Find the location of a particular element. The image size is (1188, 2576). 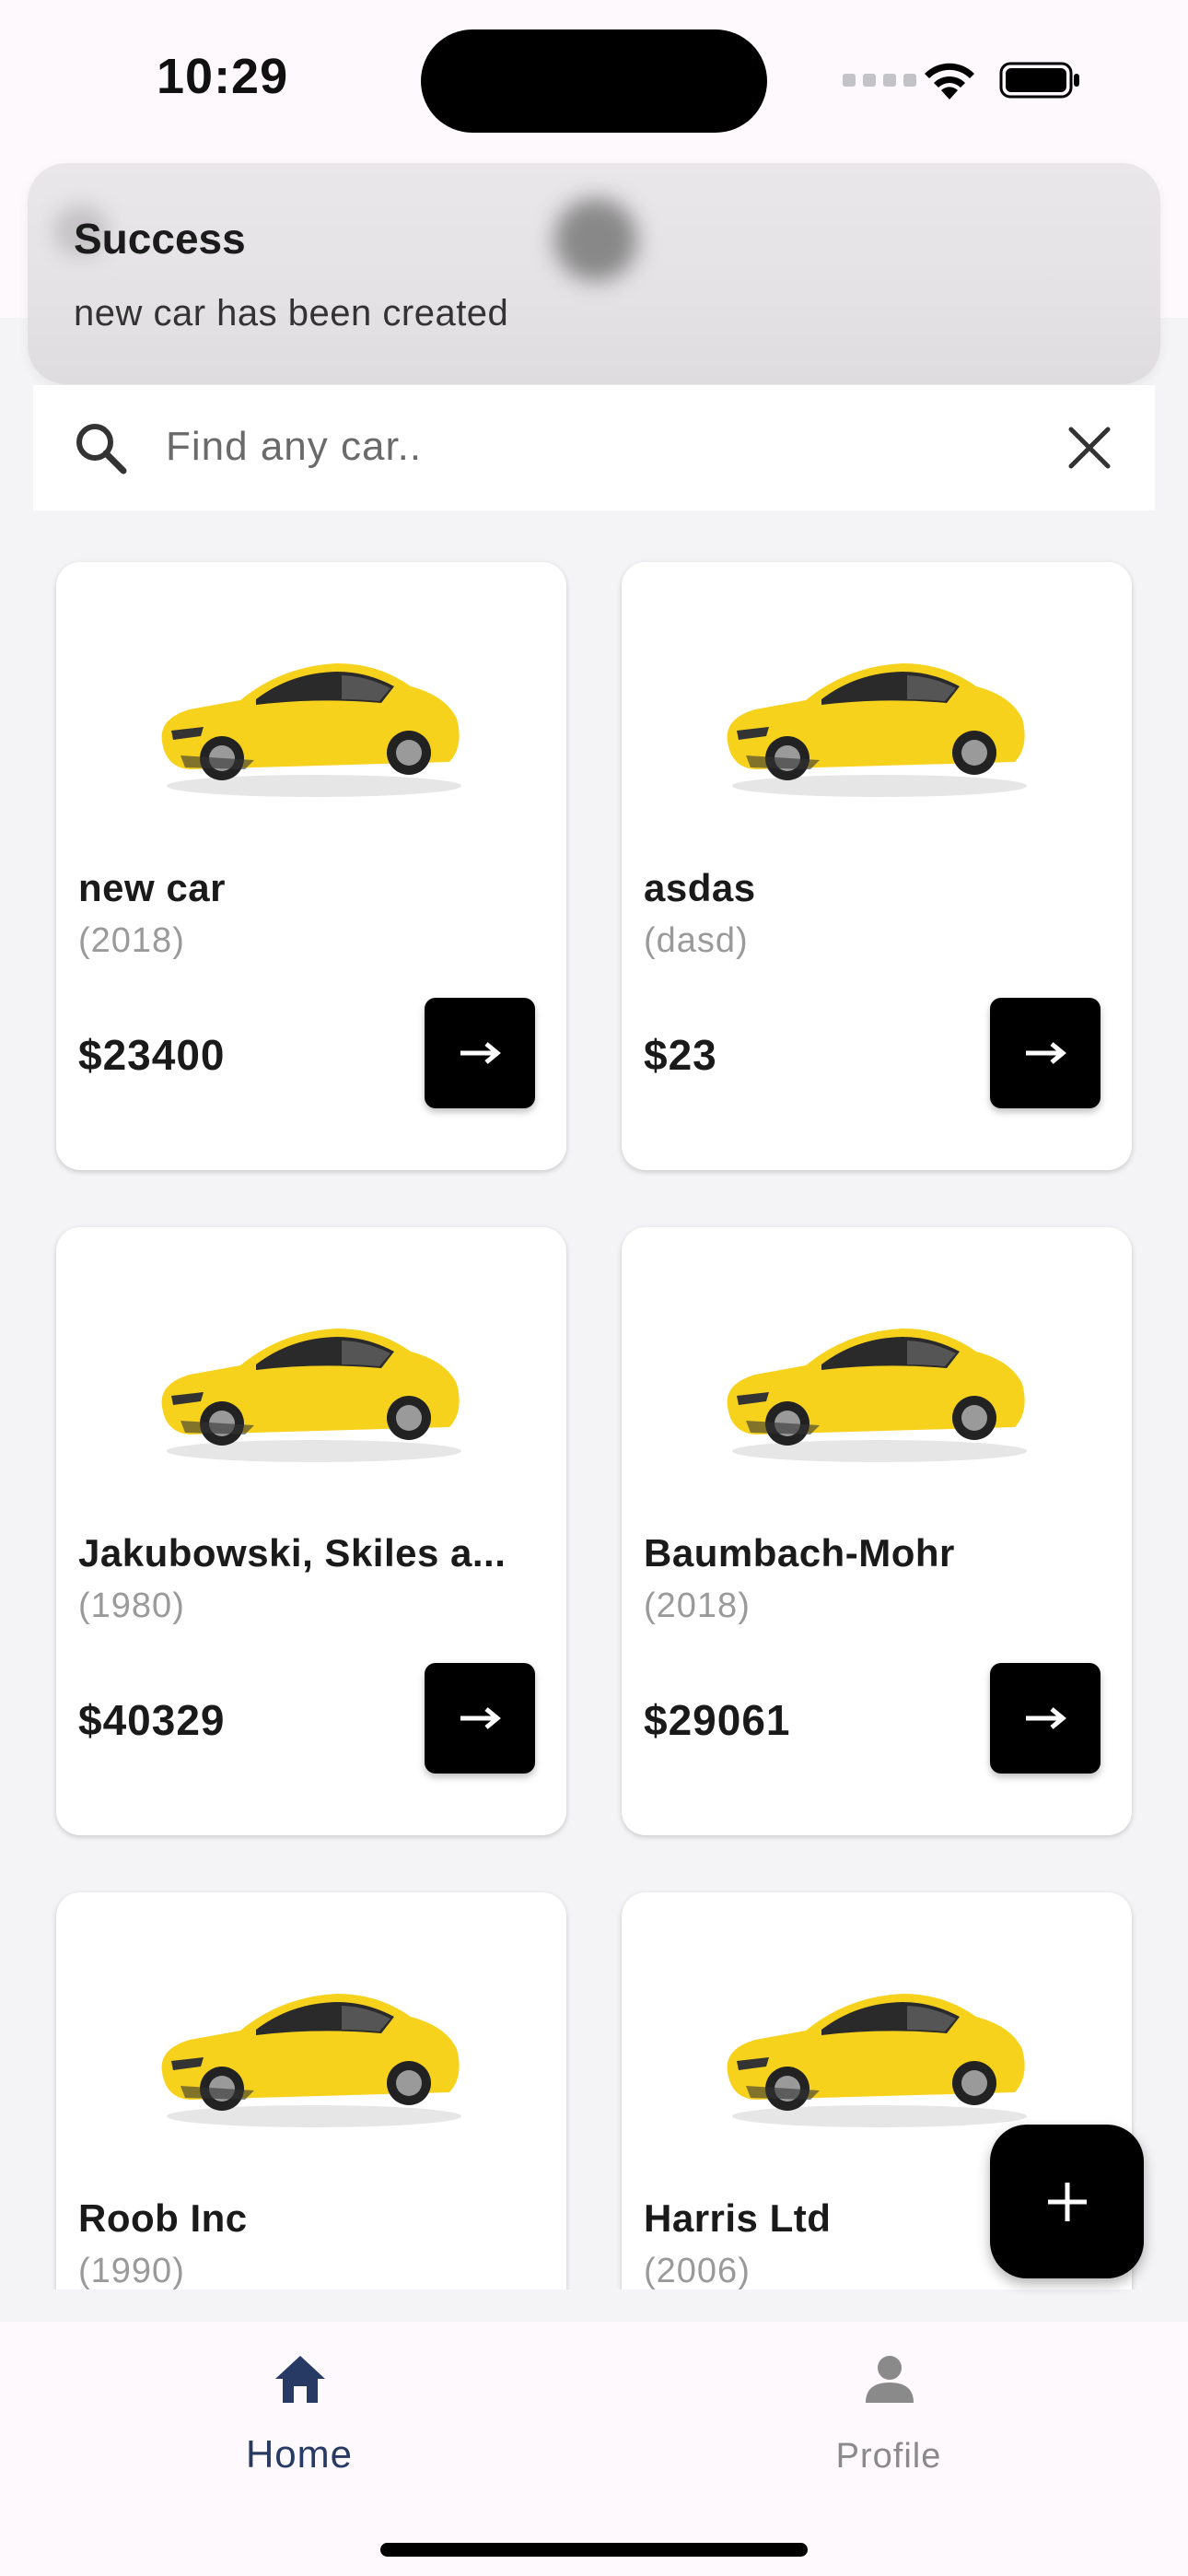

car-card: Jakubowski, Skiles a... (1980) $40329 is located at coordinates (311, 1531).